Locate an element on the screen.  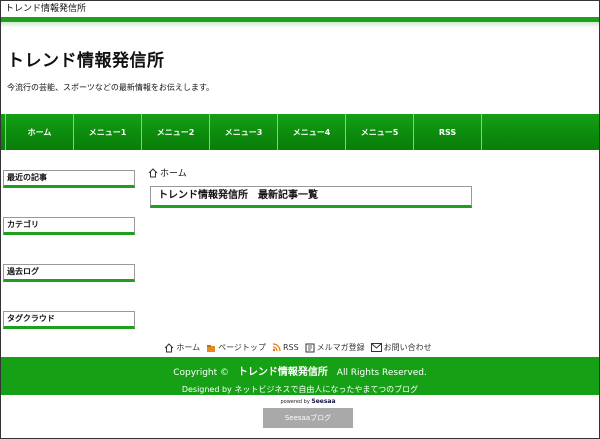
powered-by-badge: powered by Seesaa is located at coordinates (308, 401).